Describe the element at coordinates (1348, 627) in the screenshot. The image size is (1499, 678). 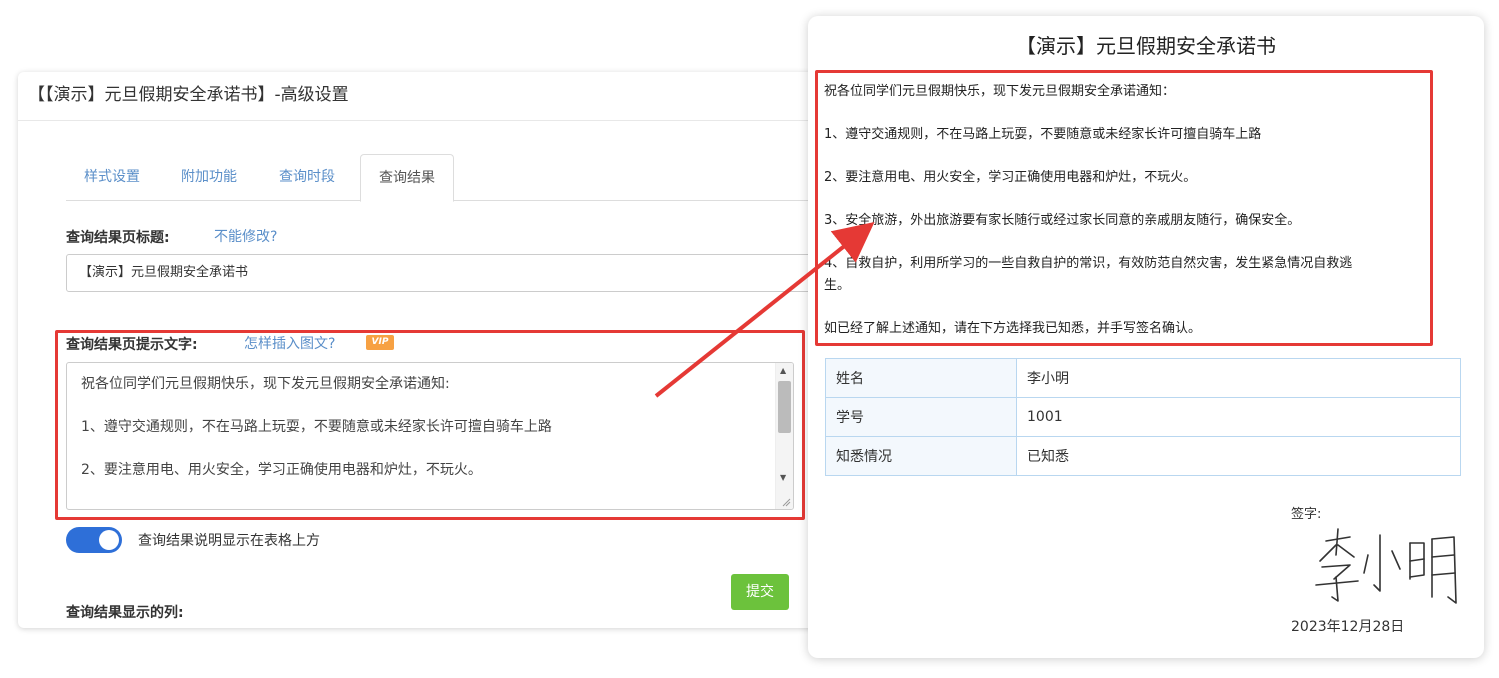
I see `signature-date: 2023年12月28日` at that location.